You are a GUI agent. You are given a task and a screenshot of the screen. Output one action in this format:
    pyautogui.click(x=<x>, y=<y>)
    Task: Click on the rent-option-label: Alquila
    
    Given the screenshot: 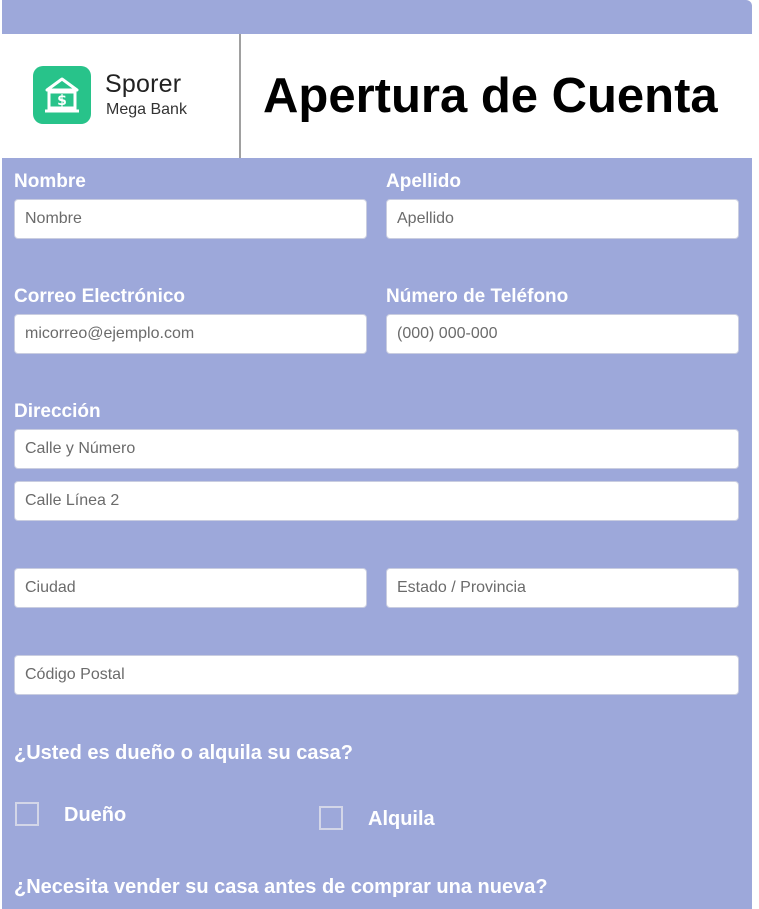 What is the action you would take?
    pyautogui.click(x=401, y=819)
    